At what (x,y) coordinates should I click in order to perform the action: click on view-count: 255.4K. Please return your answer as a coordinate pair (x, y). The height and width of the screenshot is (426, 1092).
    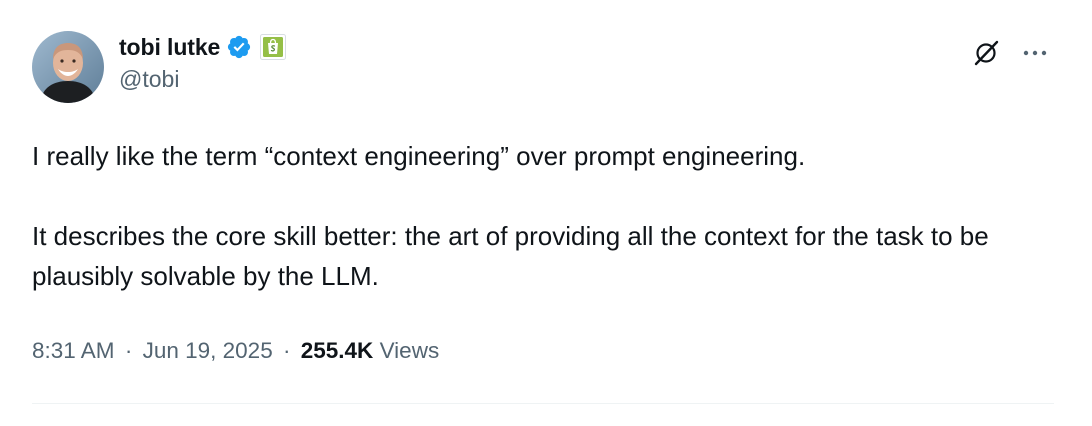
    Looking at the image, I should click on (337, 350).